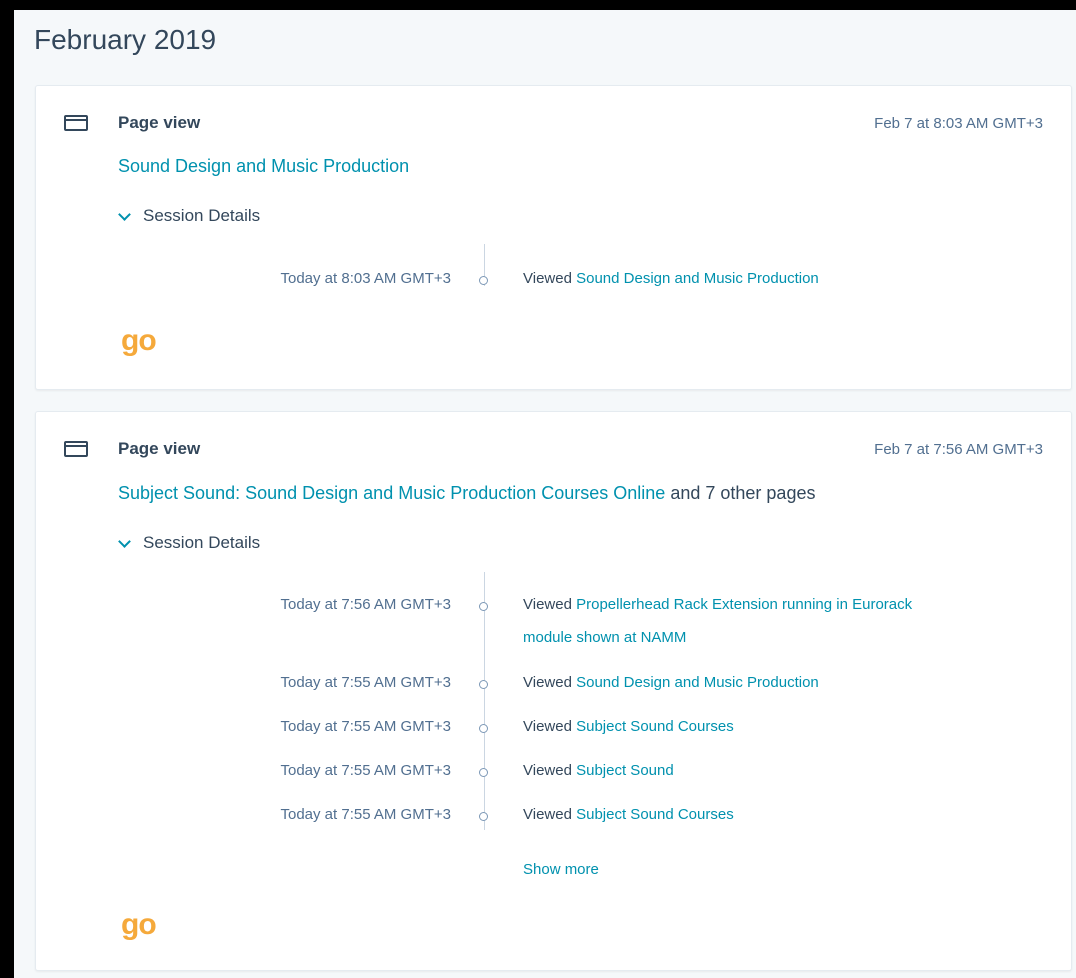 The width and height of the screenshot is (1076, 978). I want to click on page-title-link: Sound Design and Music Production, so click(263, 166).